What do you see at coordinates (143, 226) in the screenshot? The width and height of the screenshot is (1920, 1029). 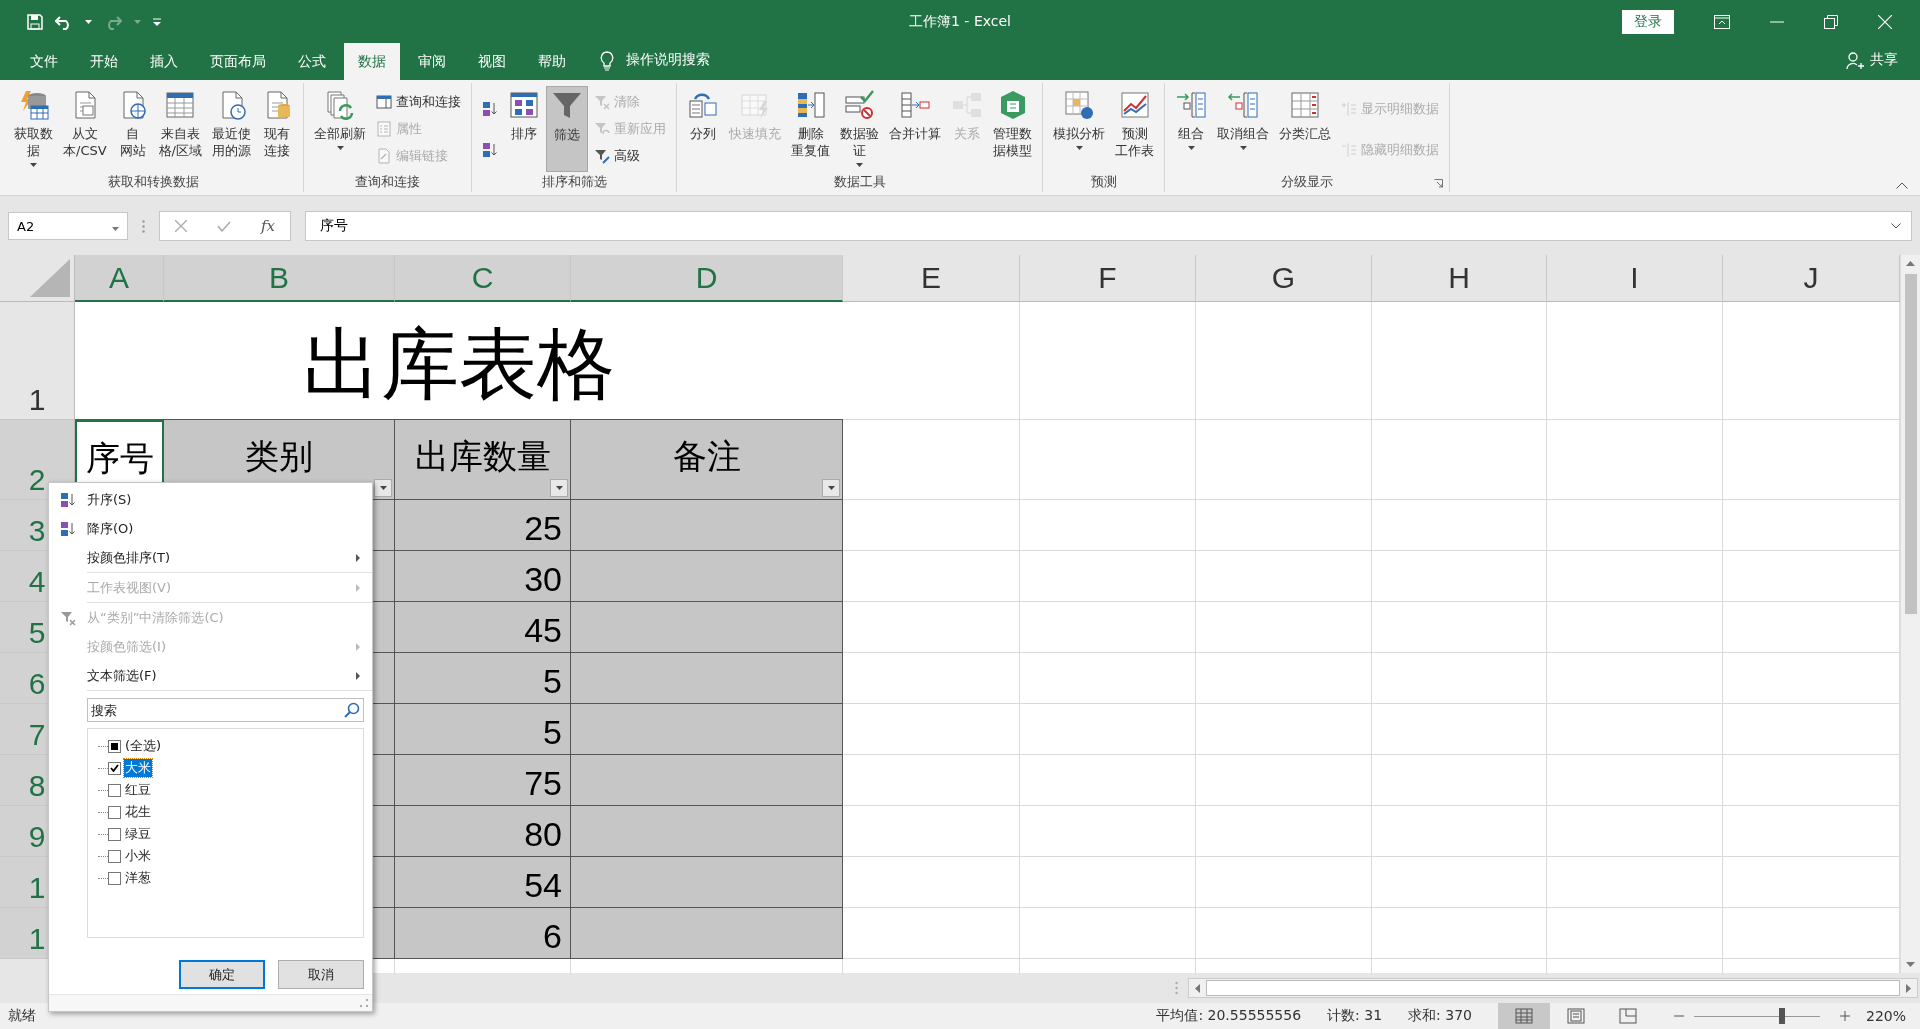 I see `drag-handle-icon` at bounding box center [143, 226].